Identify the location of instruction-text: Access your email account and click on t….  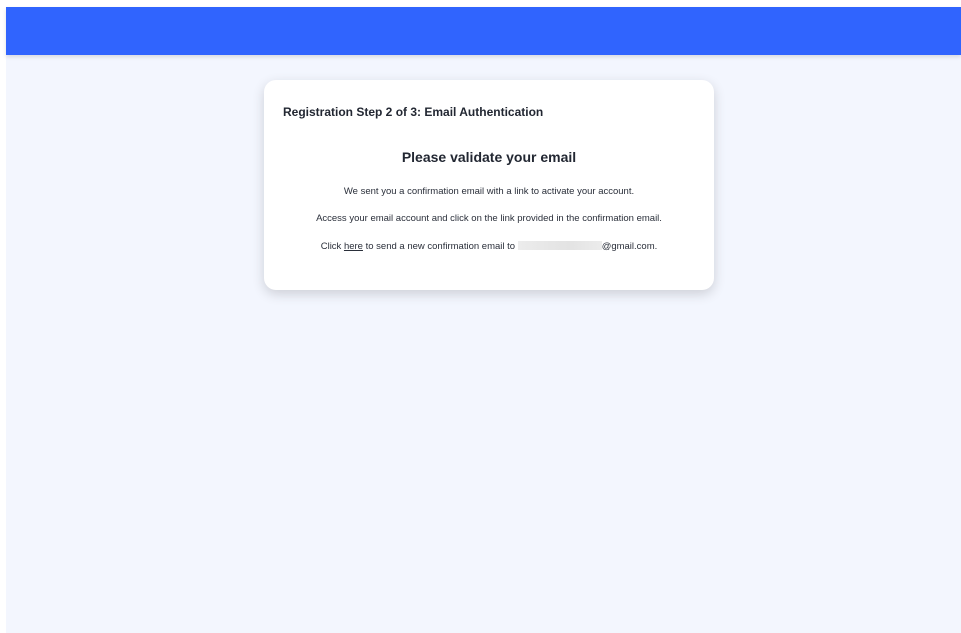
(489, 218).